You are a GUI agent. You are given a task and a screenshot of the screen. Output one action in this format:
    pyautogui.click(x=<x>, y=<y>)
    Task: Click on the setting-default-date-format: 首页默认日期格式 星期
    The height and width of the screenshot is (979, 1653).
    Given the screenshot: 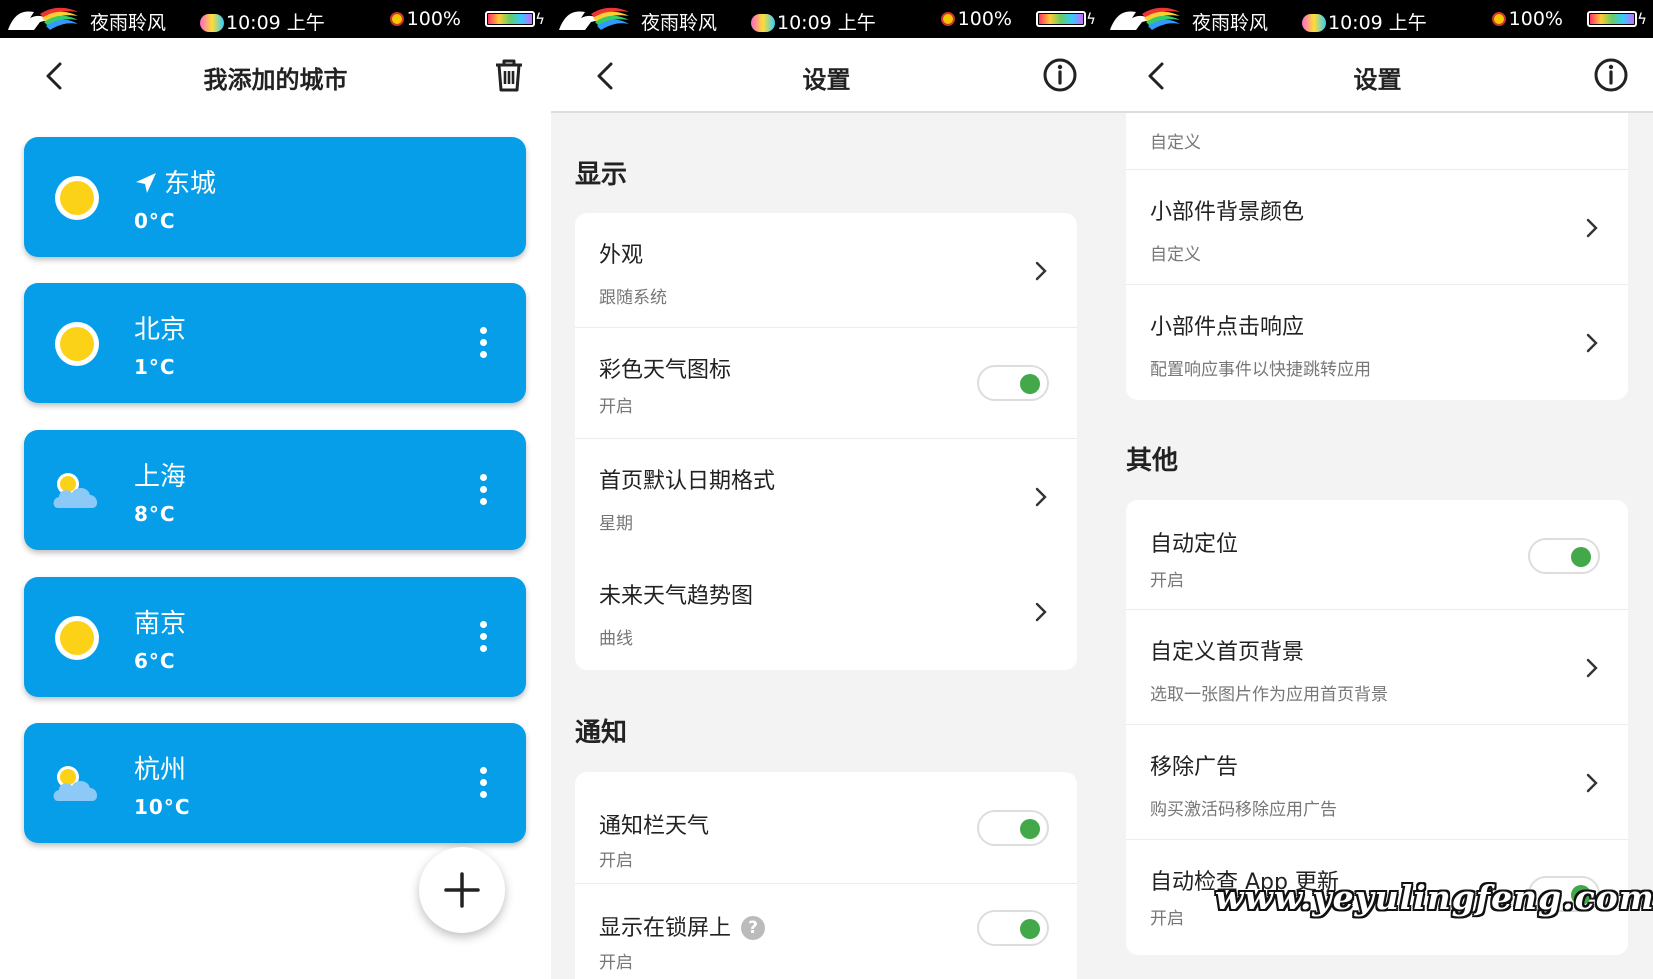 What is the action you would take?
    pyautogui.click(x=826, y=496)
    